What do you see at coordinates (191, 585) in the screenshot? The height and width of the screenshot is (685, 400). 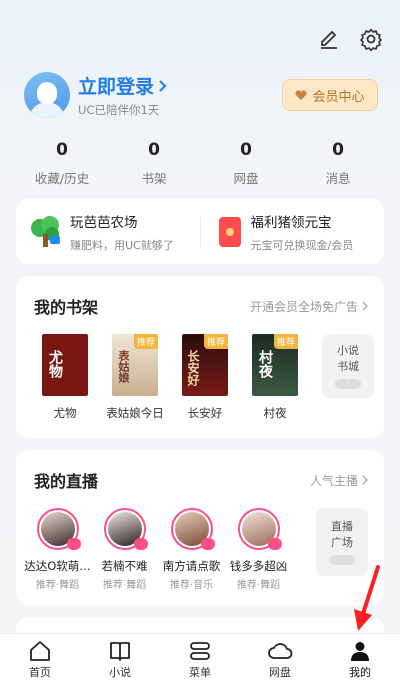 I see `anchor-category: 推荐·音乐` at bounding box center [191, 585].